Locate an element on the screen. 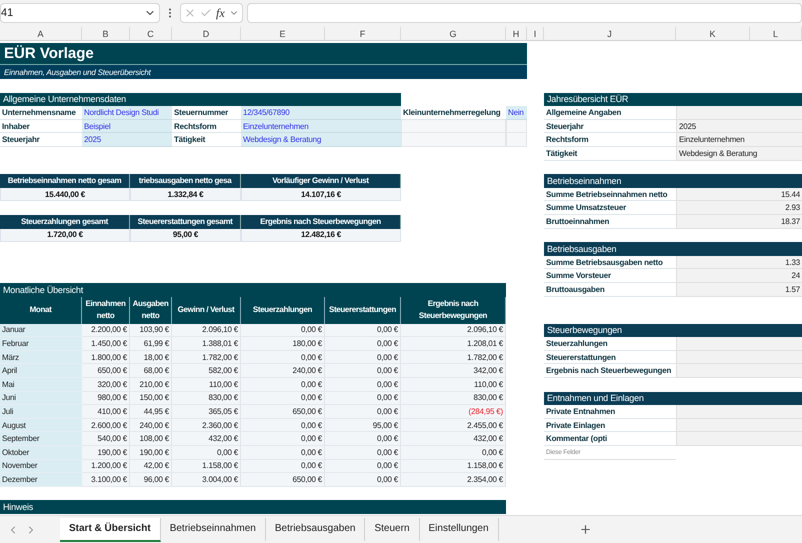  sheet-subtitle: Einnahmen, Ausgaben und Steuerübersicht is located at coordinates (263, 72).